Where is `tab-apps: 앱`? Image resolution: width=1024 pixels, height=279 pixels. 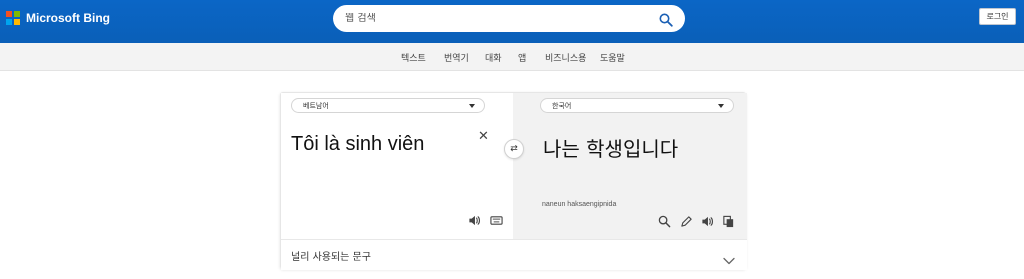 tab-apps: 앱 is located at coordinates (522, 57).